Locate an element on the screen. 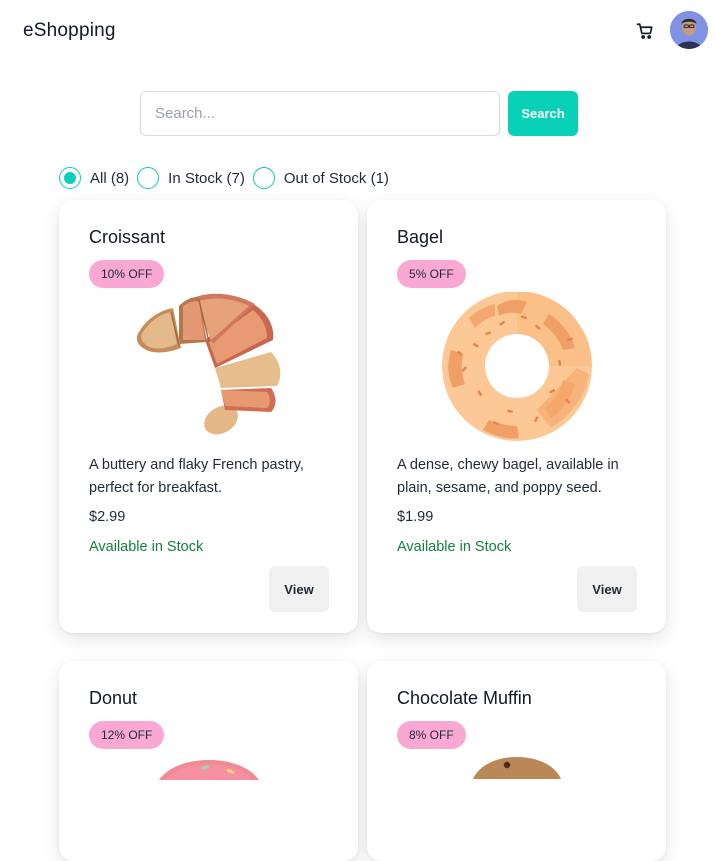  filter-out-of-stock: Out of Stock (1) is located at coordinates (320, 178).